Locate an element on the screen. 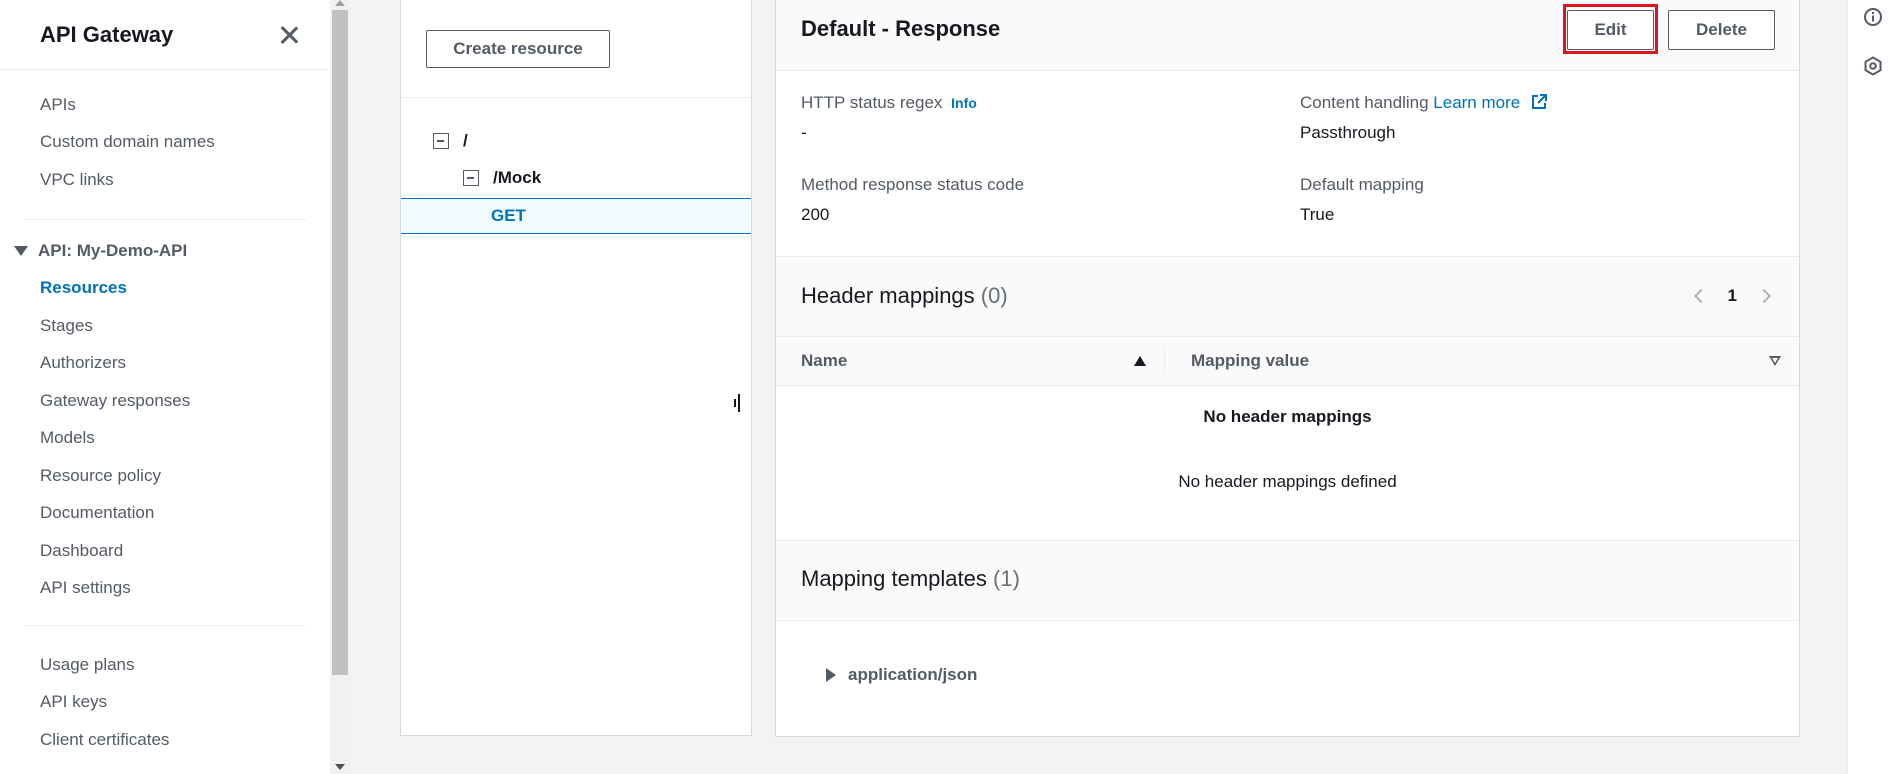 This screenshot has width=1897, height=774. mapping-templates-title: Mapping templates (1) is located at coordinates (910, 579).